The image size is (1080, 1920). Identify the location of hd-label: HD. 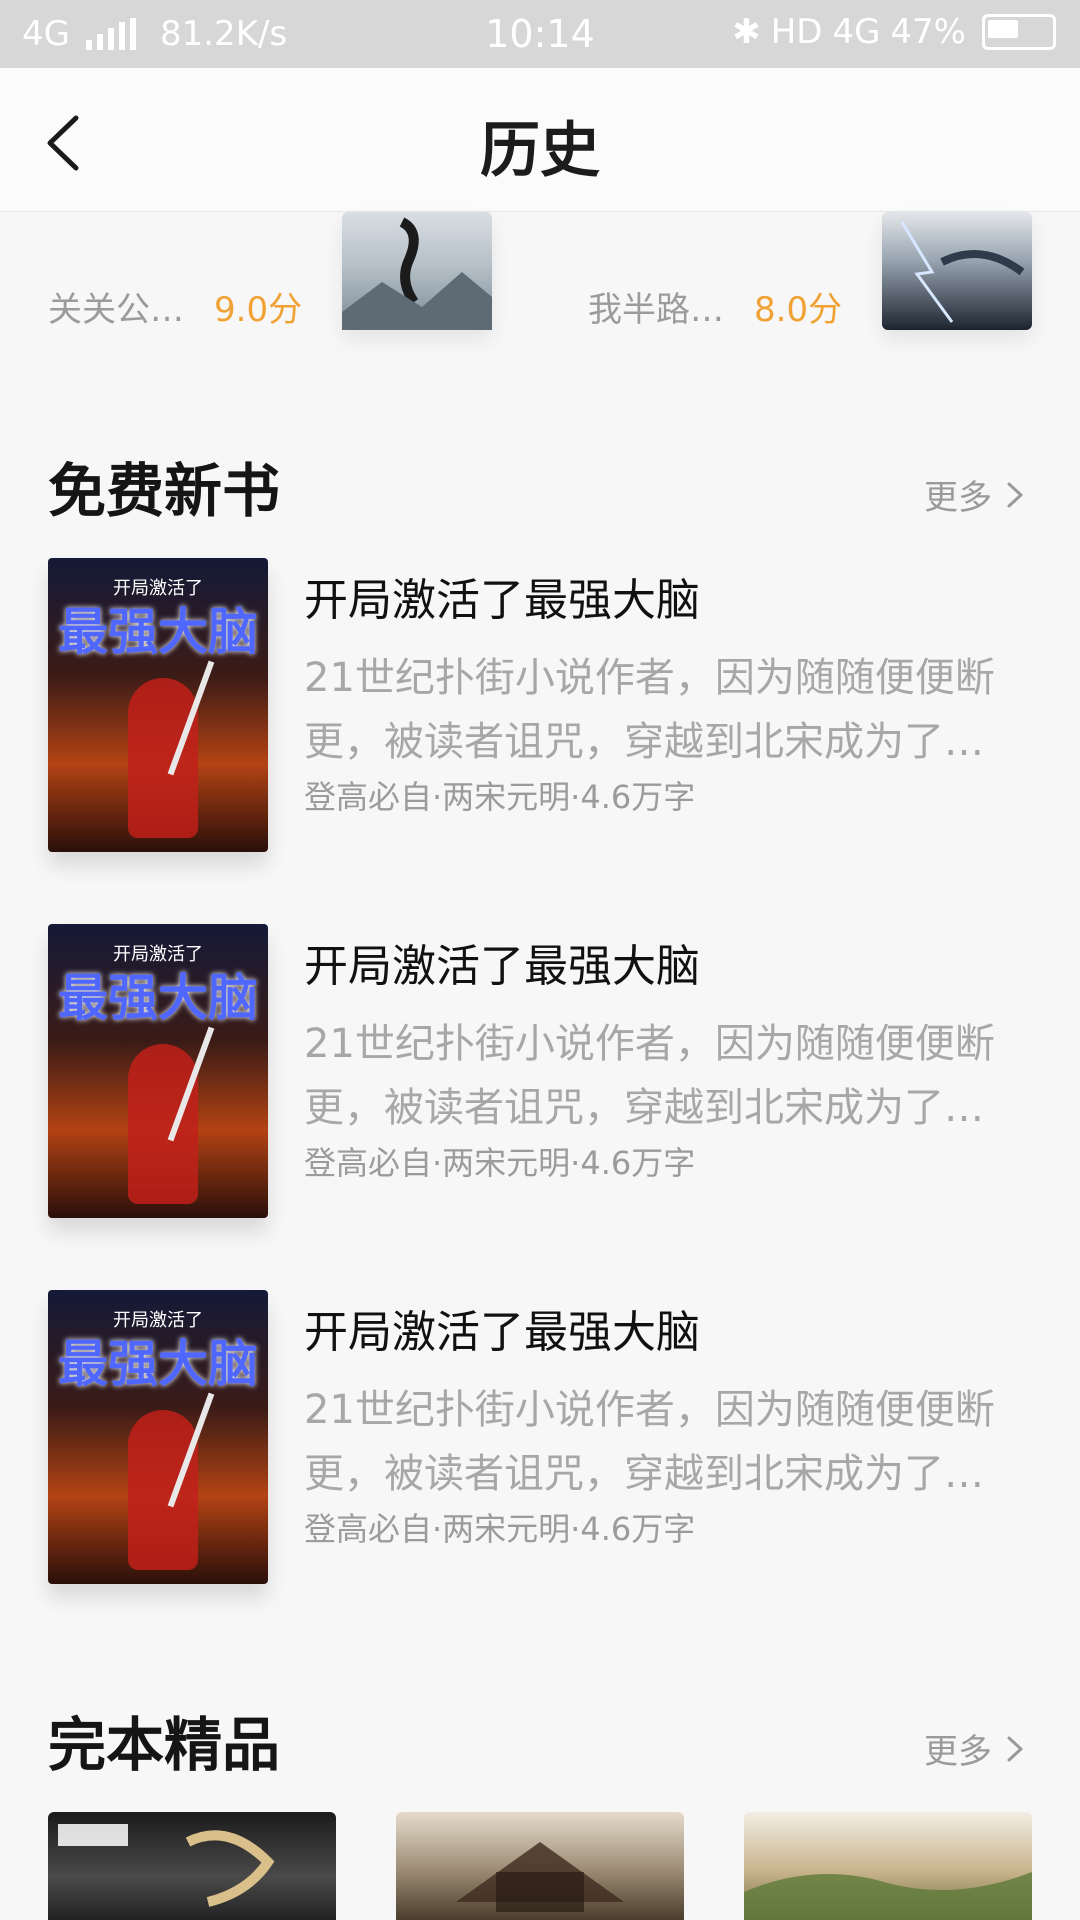
(796, 32).